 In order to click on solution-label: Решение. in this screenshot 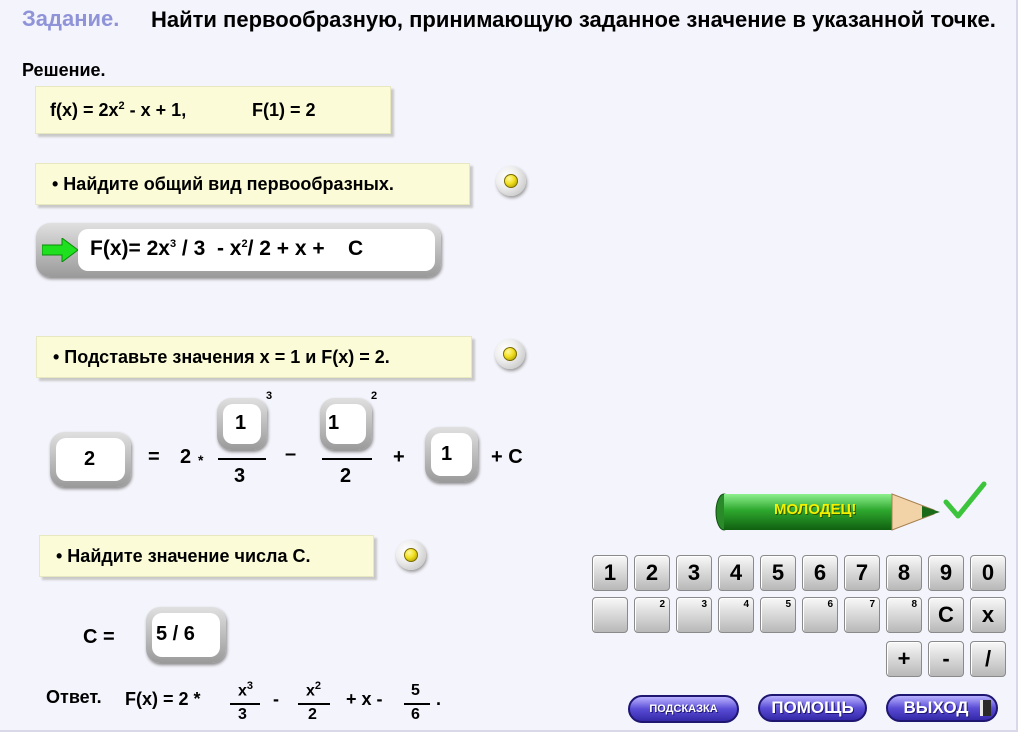, I will do `click(64, 70)`.